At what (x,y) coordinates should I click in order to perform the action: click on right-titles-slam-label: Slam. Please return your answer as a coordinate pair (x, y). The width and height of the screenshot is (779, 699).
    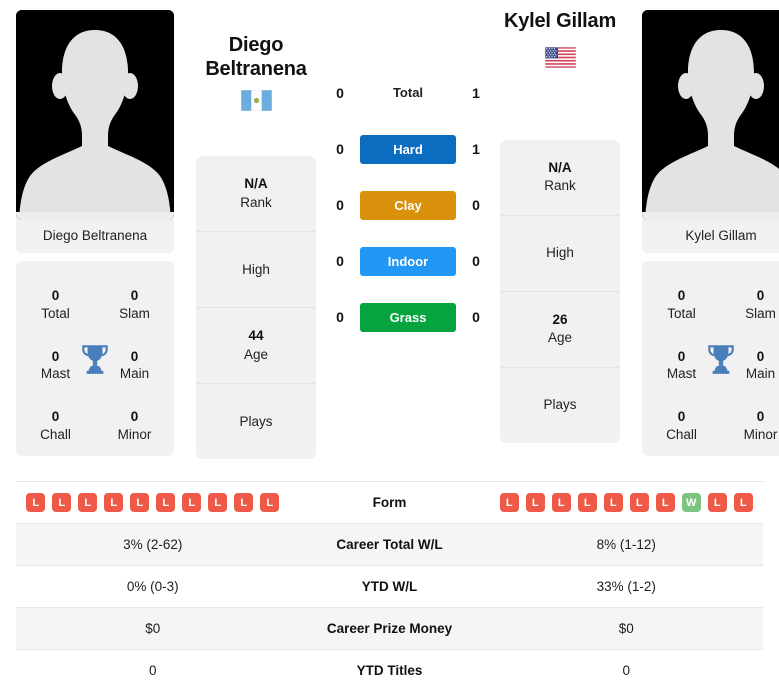
    Looking at the image, I should click on (760, 314).